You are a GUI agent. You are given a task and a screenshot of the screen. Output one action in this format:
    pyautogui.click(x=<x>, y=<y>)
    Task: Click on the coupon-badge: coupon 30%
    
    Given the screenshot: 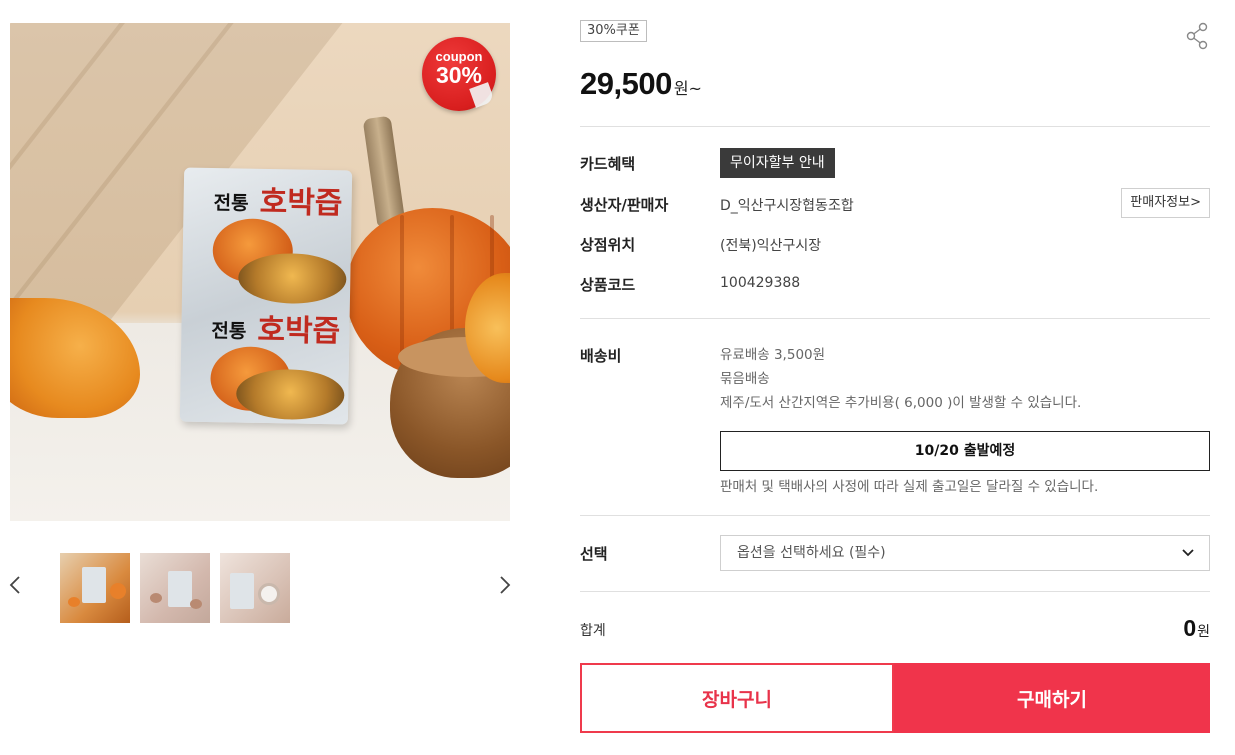 What is the action you would take?
    pyautogui.click(x=459, y=74)
    